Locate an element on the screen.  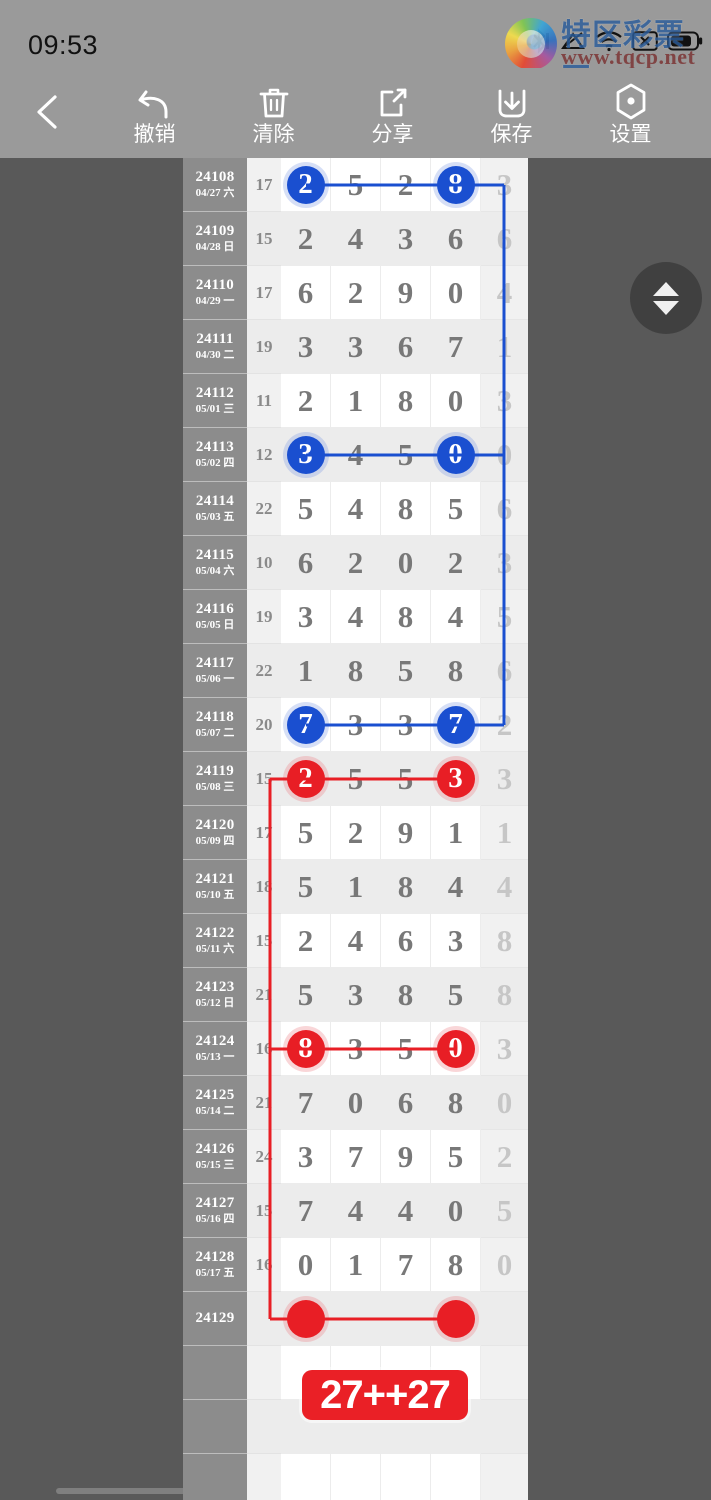
table-row: 24119 05/08 三 15 2 5 5 3 3 is located at coordinates (355, 779).